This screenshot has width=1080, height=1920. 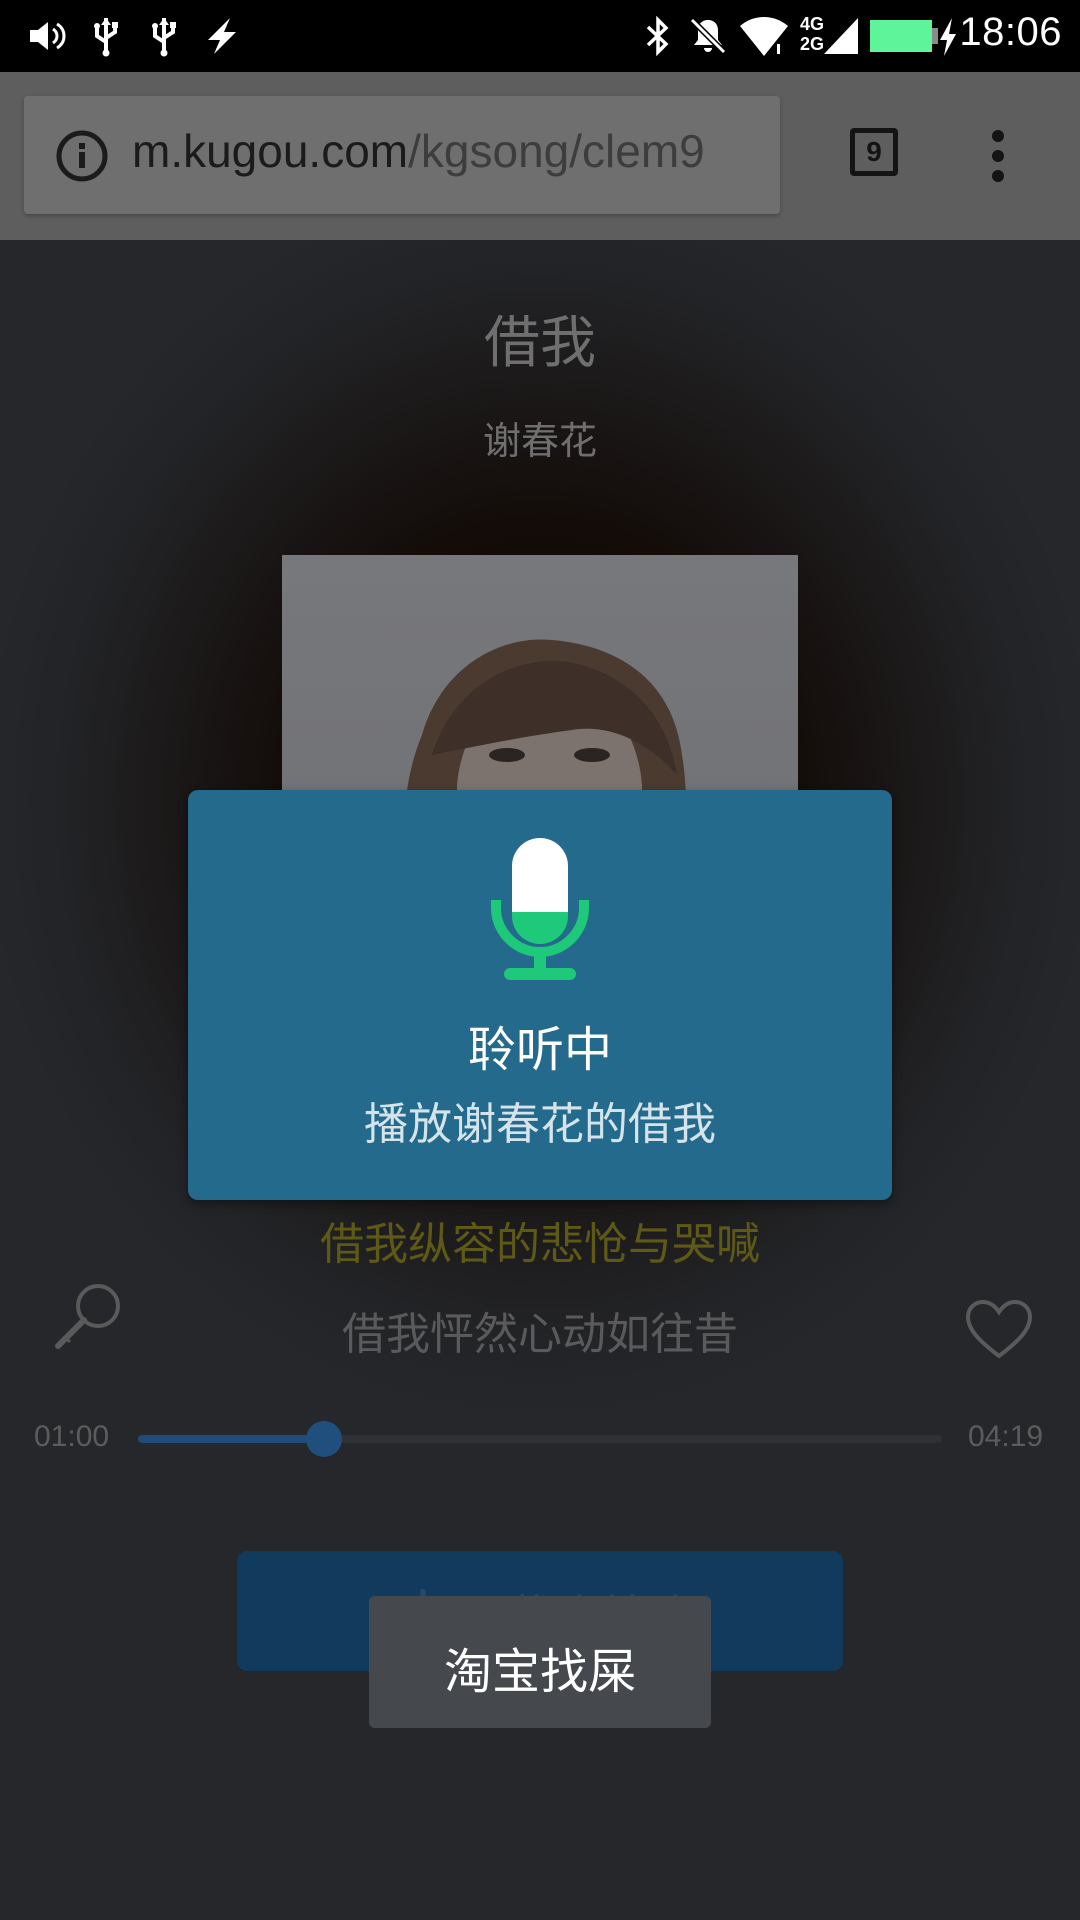 I want to click on overflow-menu-icon, so click(x=998, y=156).